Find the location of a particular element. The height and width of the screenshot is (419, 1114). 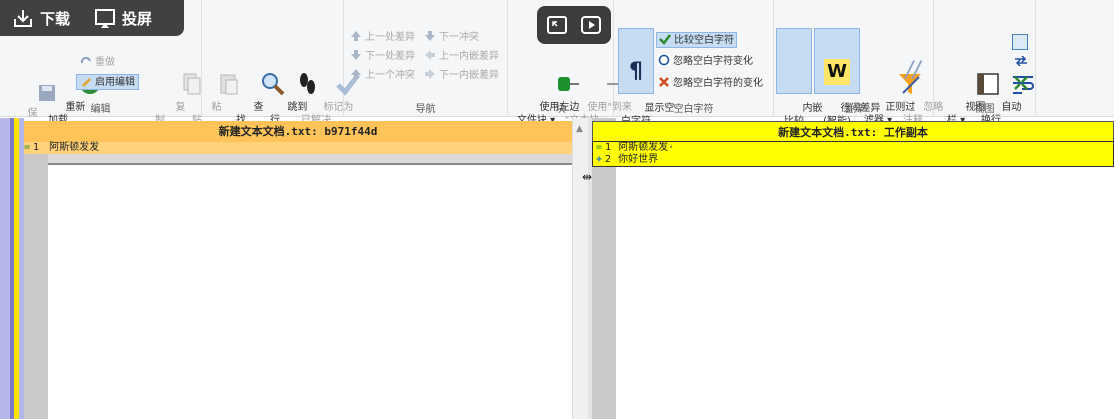

view-panel-icon is located at coordinates (971, 76).